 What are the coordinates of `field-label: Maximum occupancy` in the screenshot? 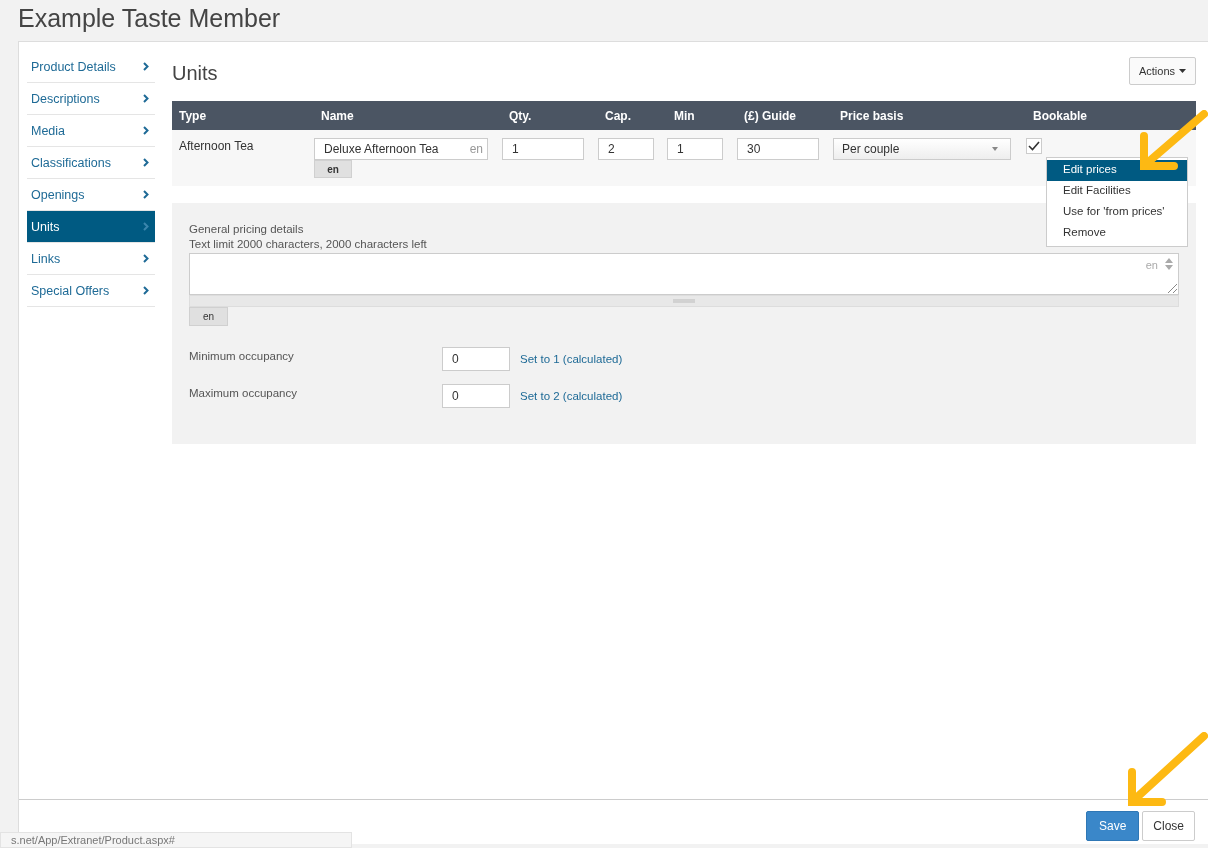 It's located at (243, 392).